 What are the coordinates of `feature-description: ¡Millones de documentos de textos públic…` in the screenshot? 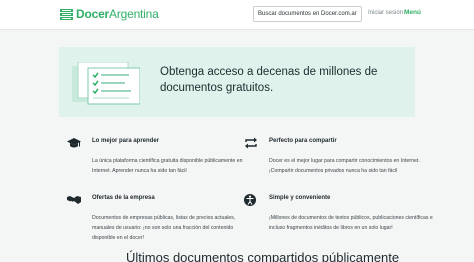 It's located at (351, 223).